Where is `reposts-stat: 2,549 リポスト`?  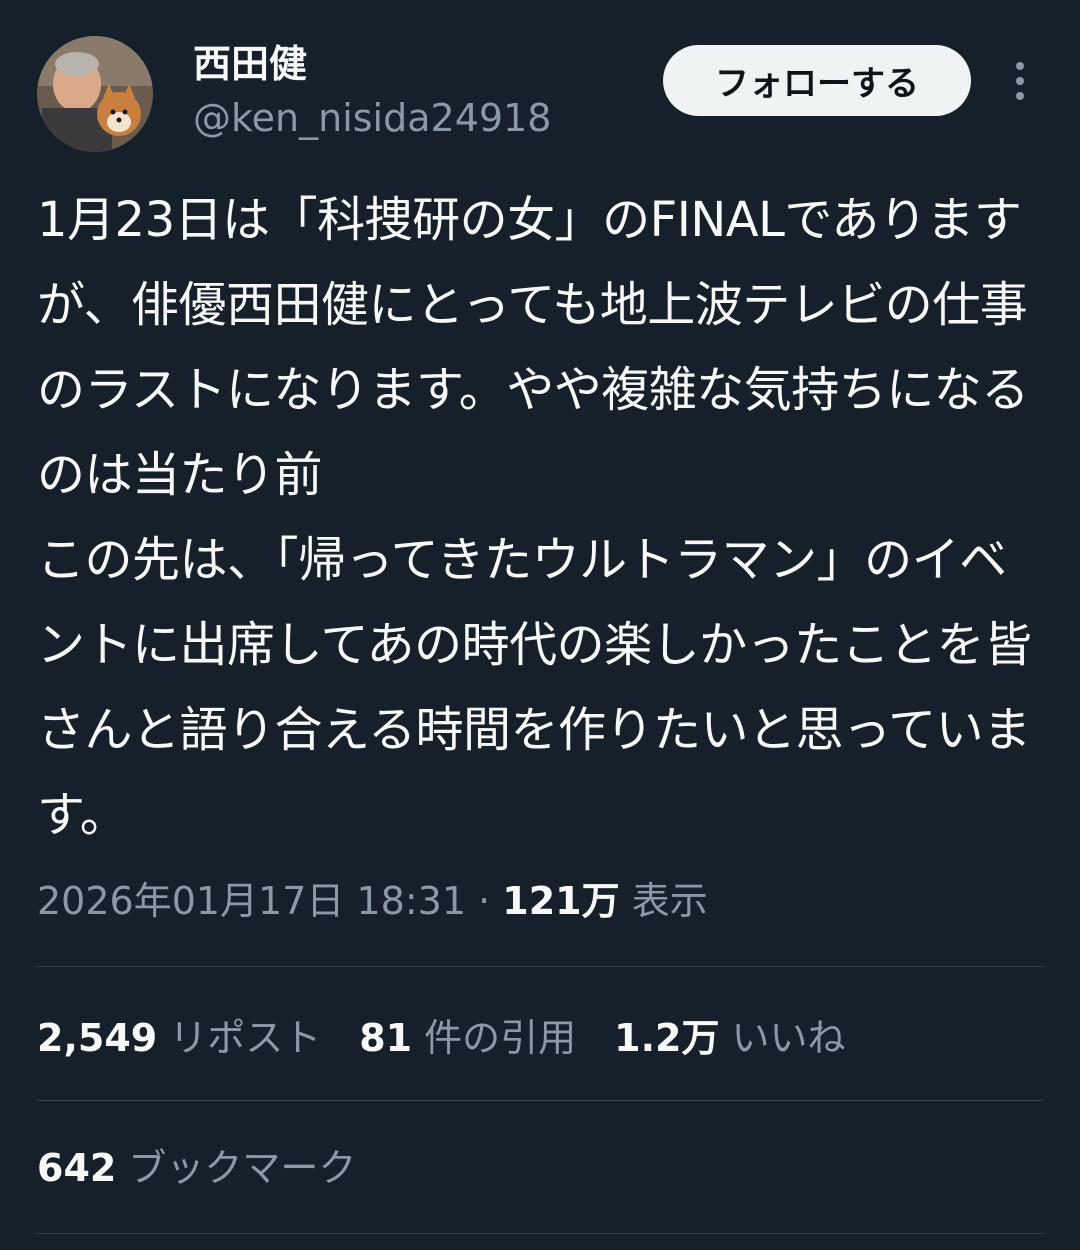 reposts-stat: 2,549 リポスト is located at coordinates (179, 1038).